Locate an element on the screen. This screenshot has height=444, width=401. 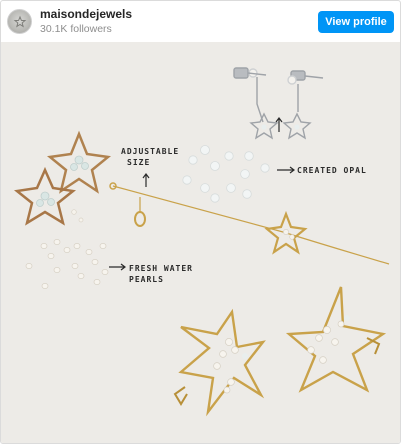
pearls-note-line2: PEARLS is located at coordinates (146, 279).